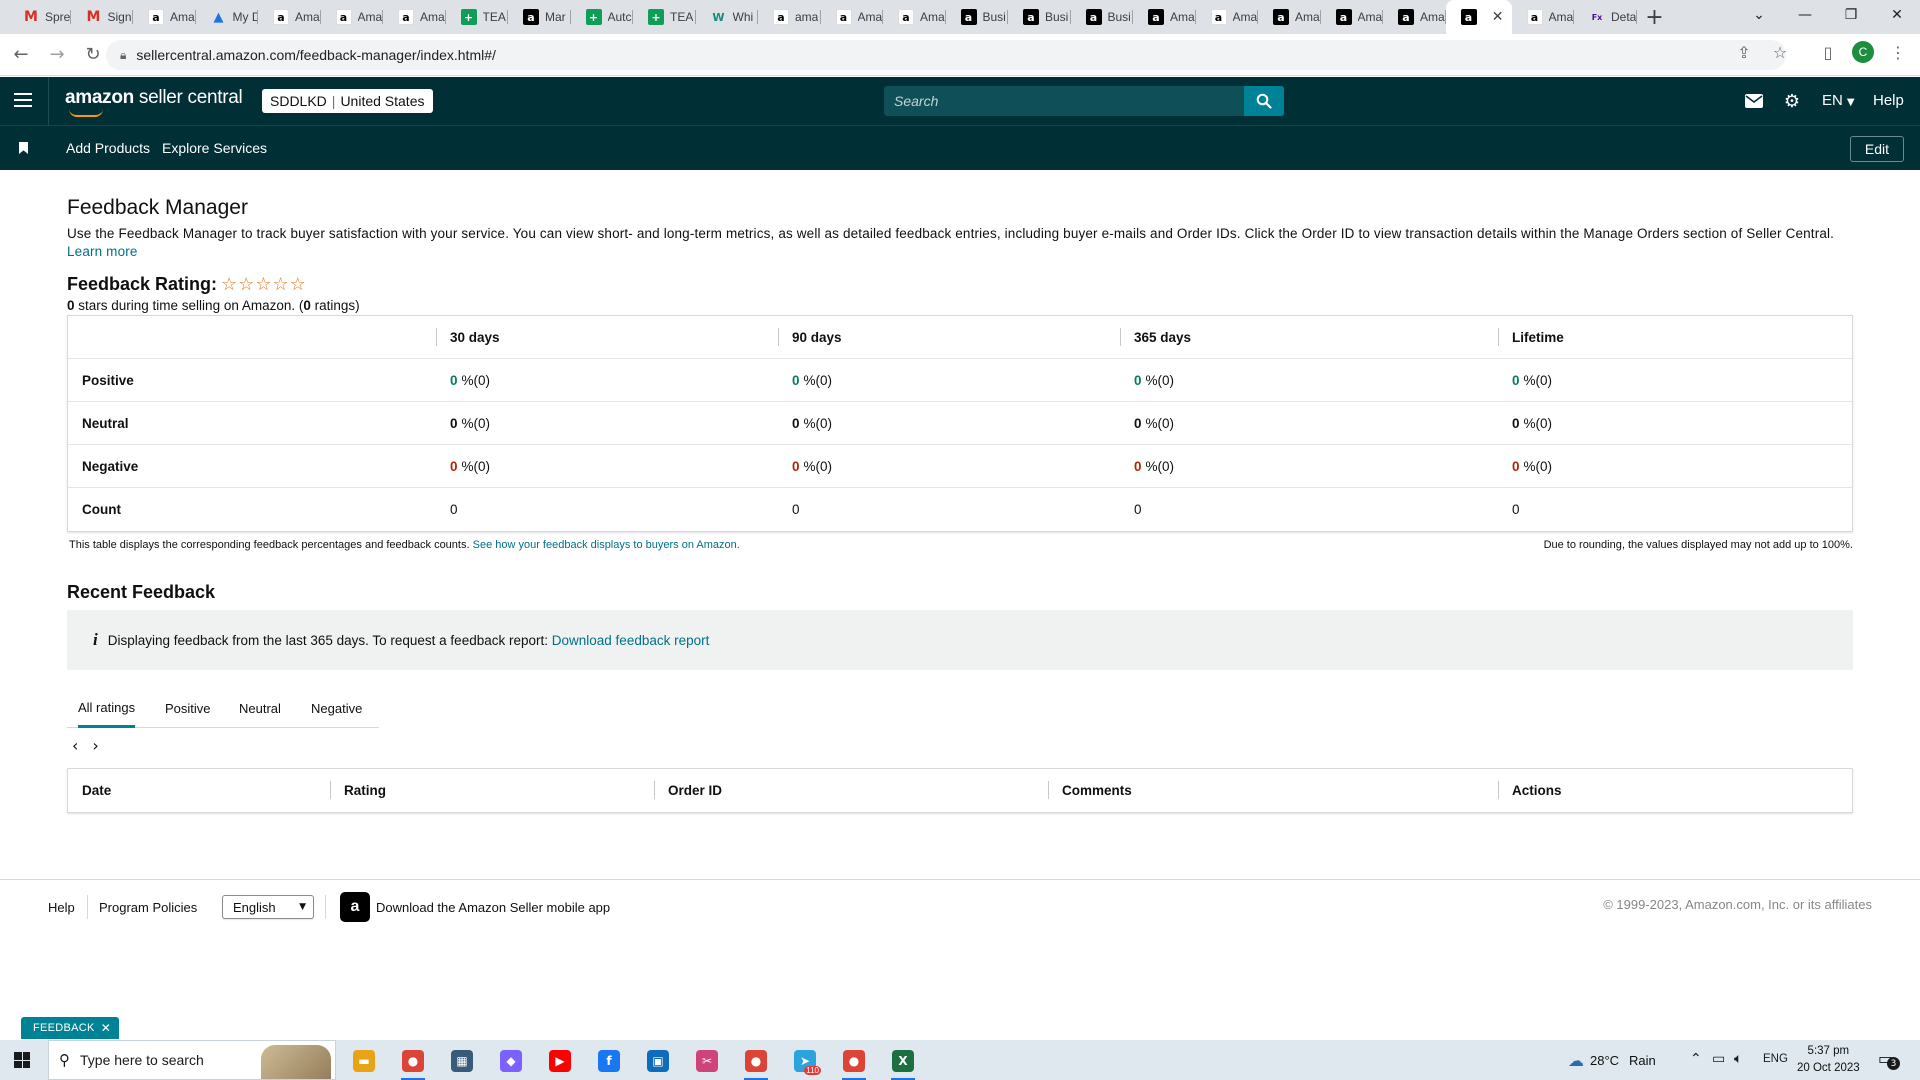 Image resolution: width=1920 pixels, height=1080 pixels. I want to click on header-search-input: Search, so click(1064, 101).